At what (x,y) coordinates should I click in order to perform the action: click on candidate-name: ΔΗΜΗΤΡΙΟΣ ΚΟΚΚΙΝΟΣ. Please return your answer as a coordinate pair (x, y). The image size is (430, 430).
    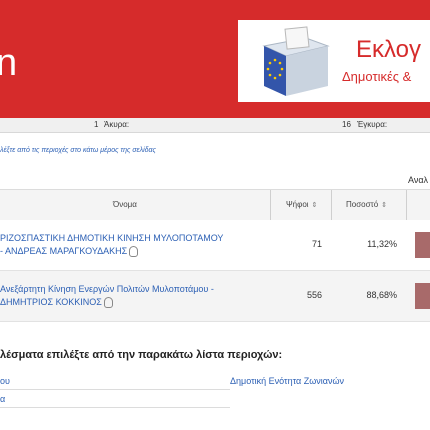
    Looking at the image, I should click on (51, 302).